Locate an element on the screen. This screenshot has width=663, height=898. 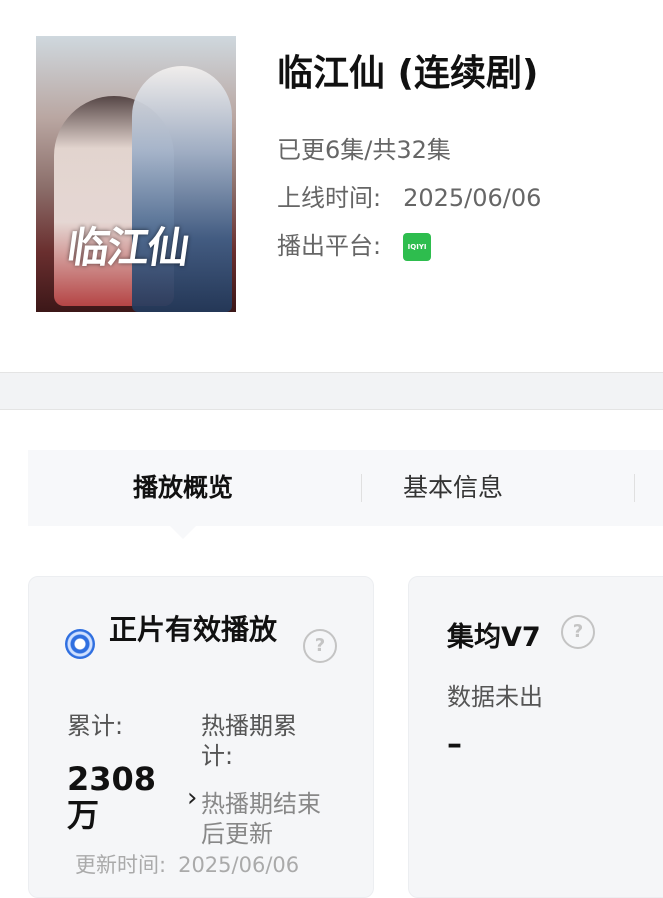
release-label: 上线时间: is located at coordinates (329, 198).